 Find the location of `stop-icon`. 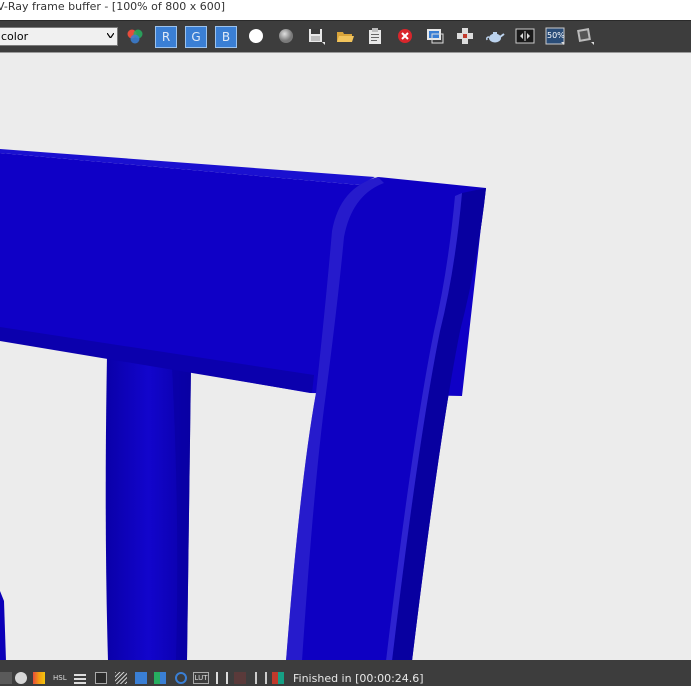

stop-icon is located at coordinates (6, 678).